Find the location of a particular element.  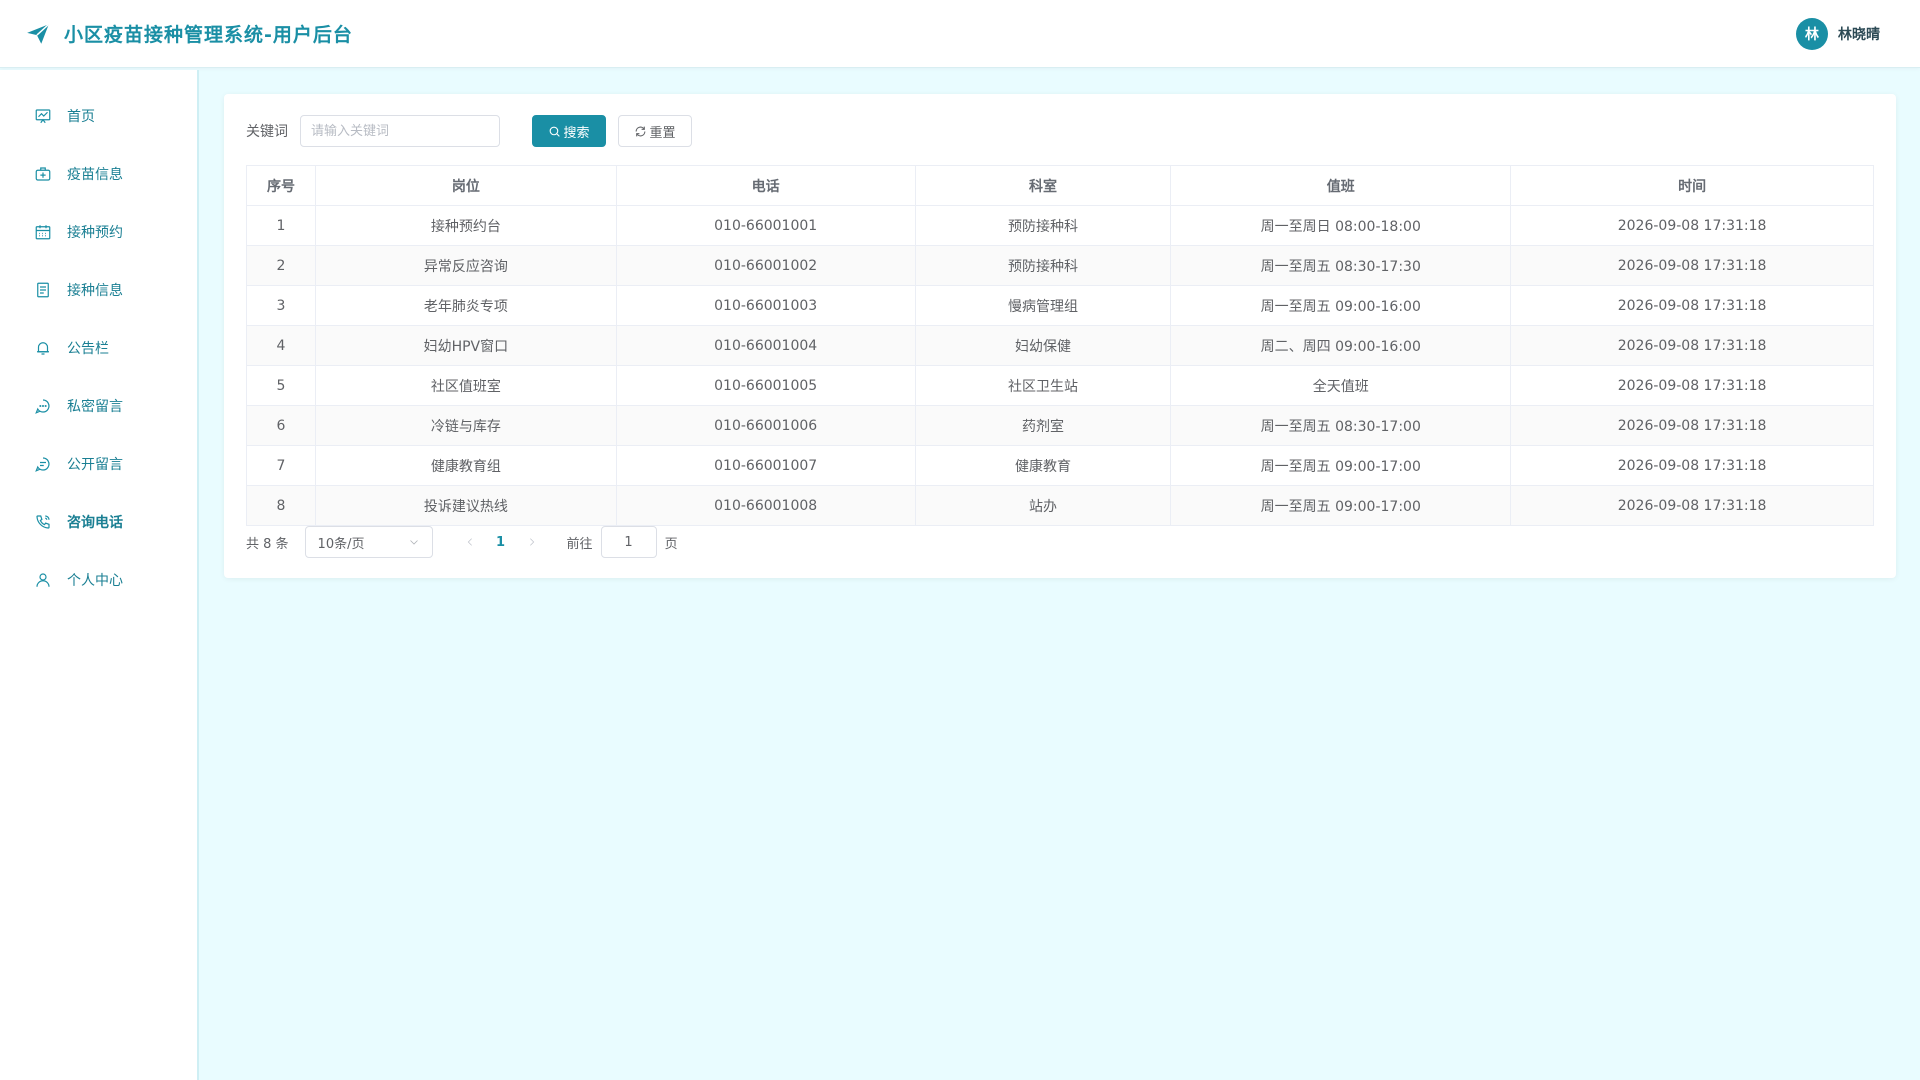

sidebar-item-private-message: 私密留言 is located at coordinates (98, 406).